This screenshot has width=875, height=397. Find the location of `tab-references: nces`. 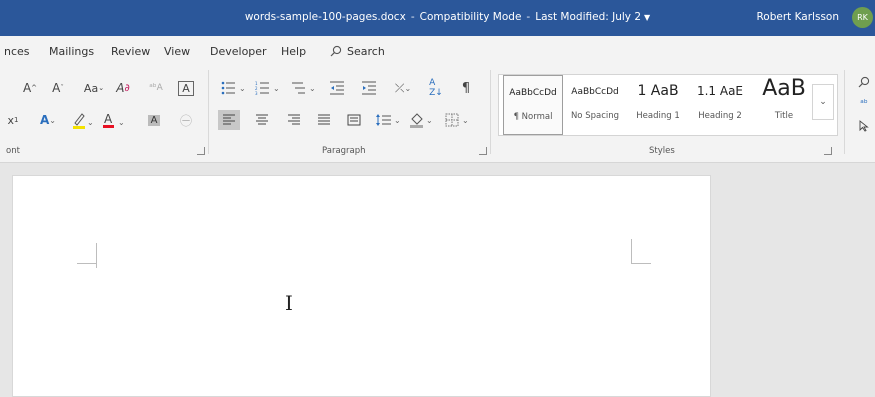

tab-references: nces is located at coordinates (17, 51).